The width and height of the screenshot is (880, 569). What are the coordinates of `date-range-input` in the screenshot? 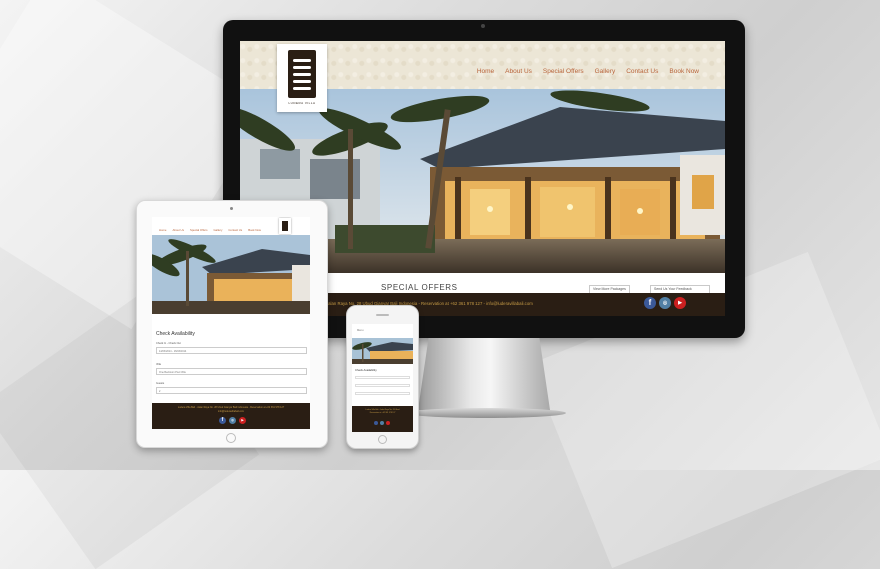 It's located at (382, 377).